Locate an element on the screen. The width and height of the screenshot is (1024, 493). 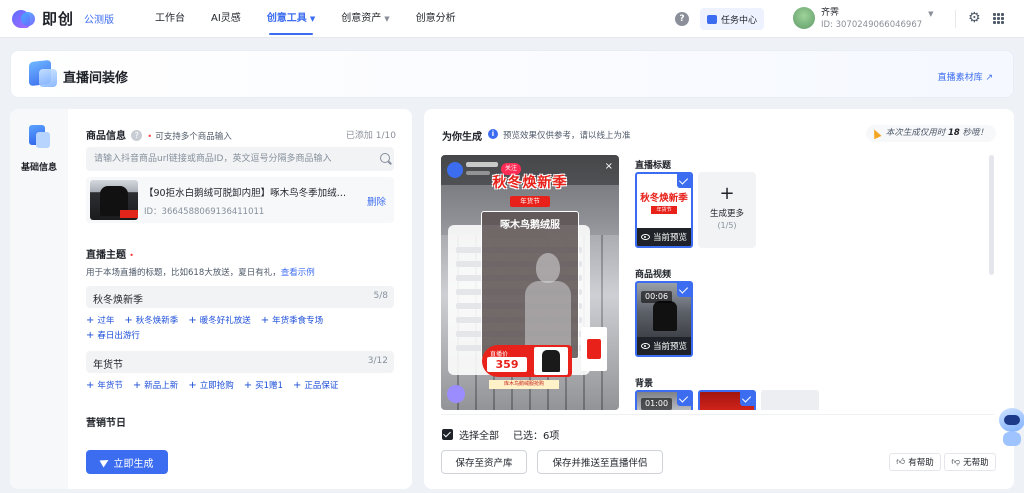
price-sticker: 直播价 359 is located at coordinates (527, 361).